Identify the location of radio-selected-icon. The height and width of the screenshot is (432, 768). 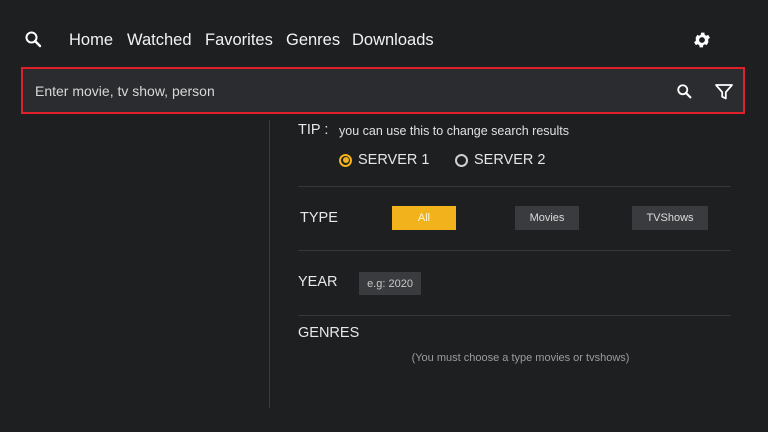
(345, 160).